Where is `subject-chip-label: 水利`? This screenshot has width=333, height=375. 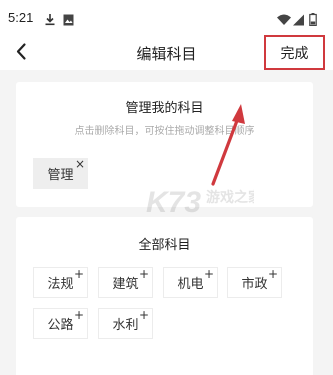 subject-chip-label: 水利 is located at coordinates (125, 325).